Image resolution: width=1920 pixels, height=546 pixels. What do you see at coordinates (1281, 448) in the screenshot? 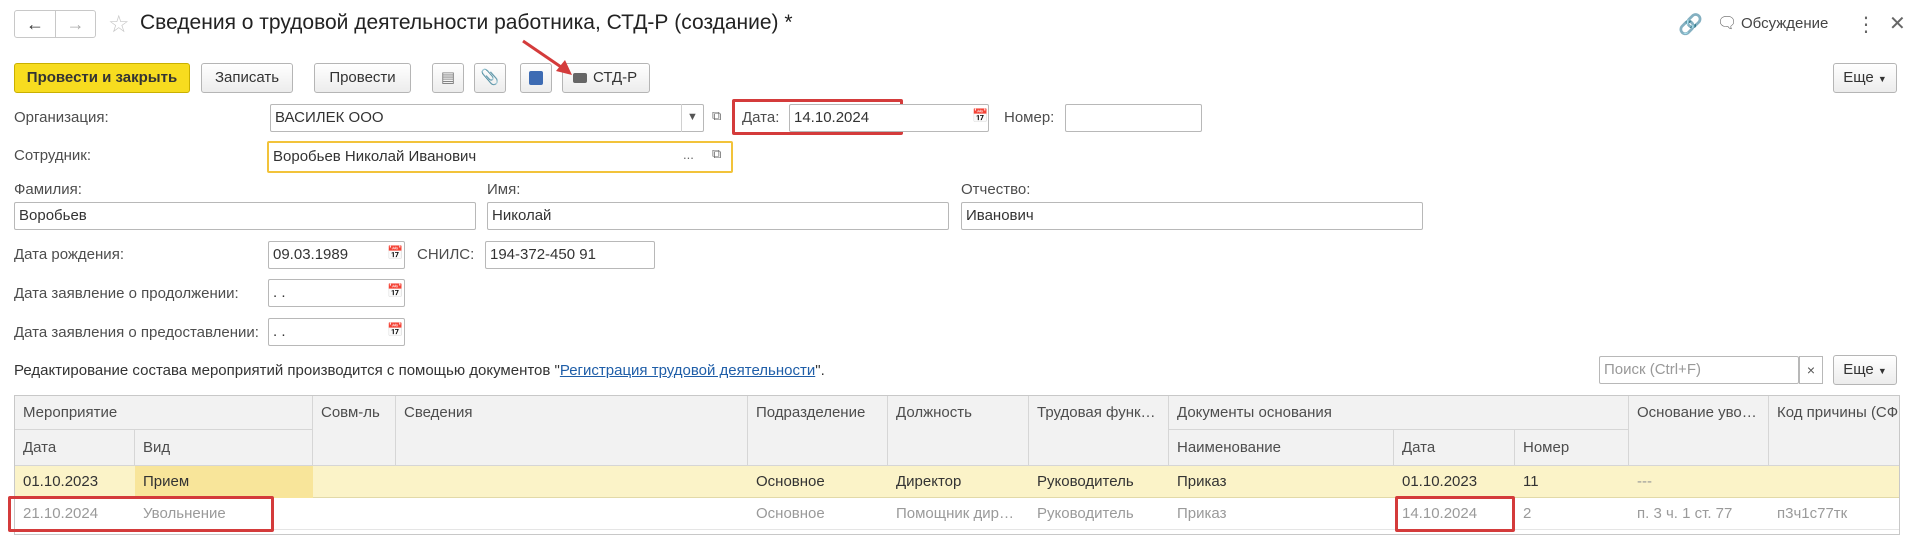
I see `col-doc-name-header: Наименование` at bounding box center [1281, 448].